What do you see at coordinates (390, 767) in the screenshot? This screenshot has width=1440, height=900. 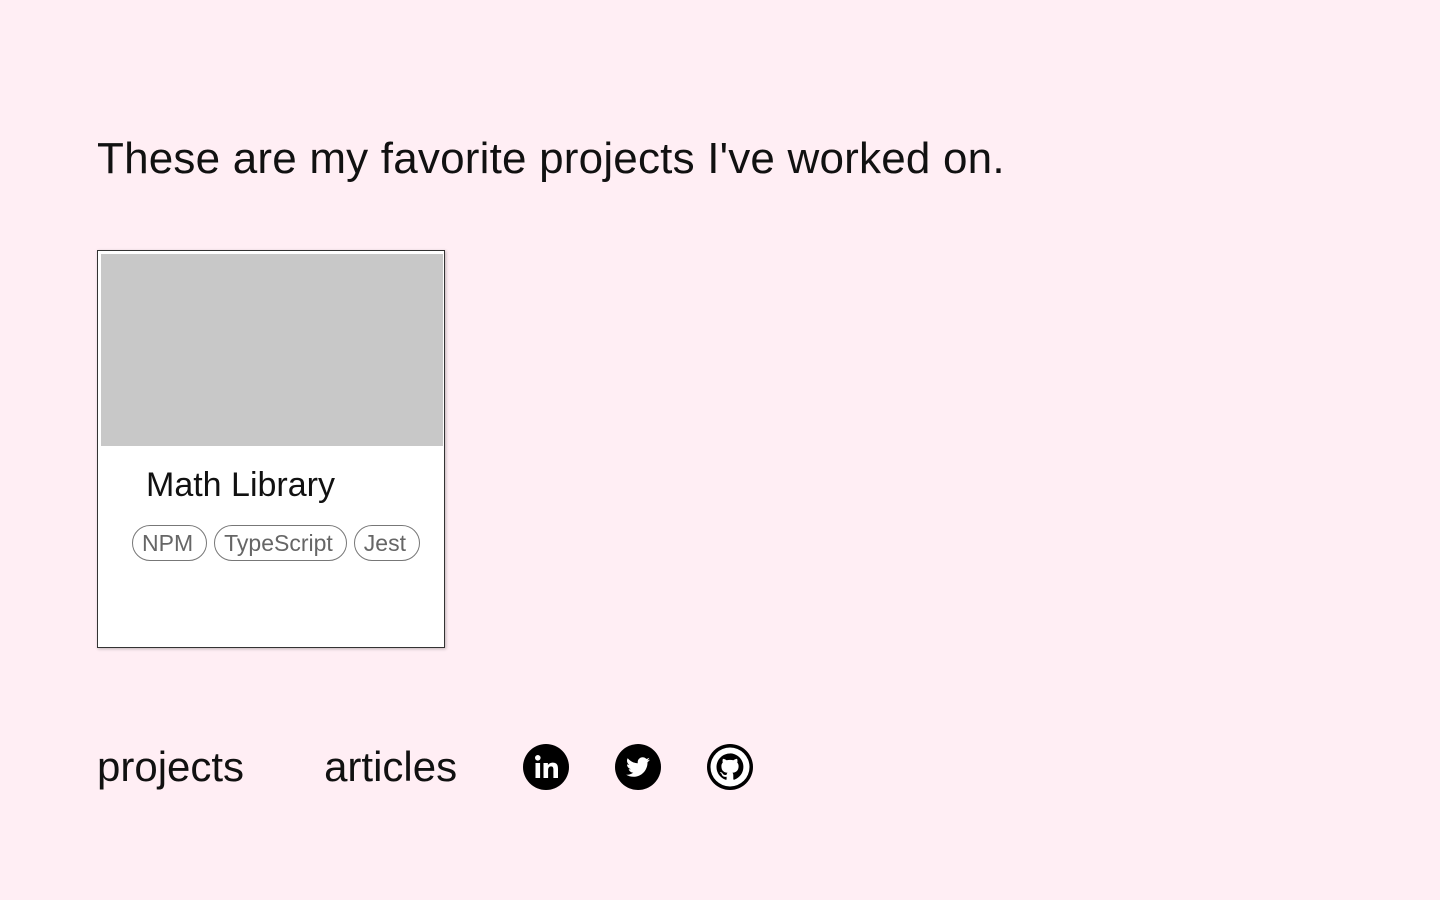 I see `nav-articles-link: articles` at bounding box center [390, 767].